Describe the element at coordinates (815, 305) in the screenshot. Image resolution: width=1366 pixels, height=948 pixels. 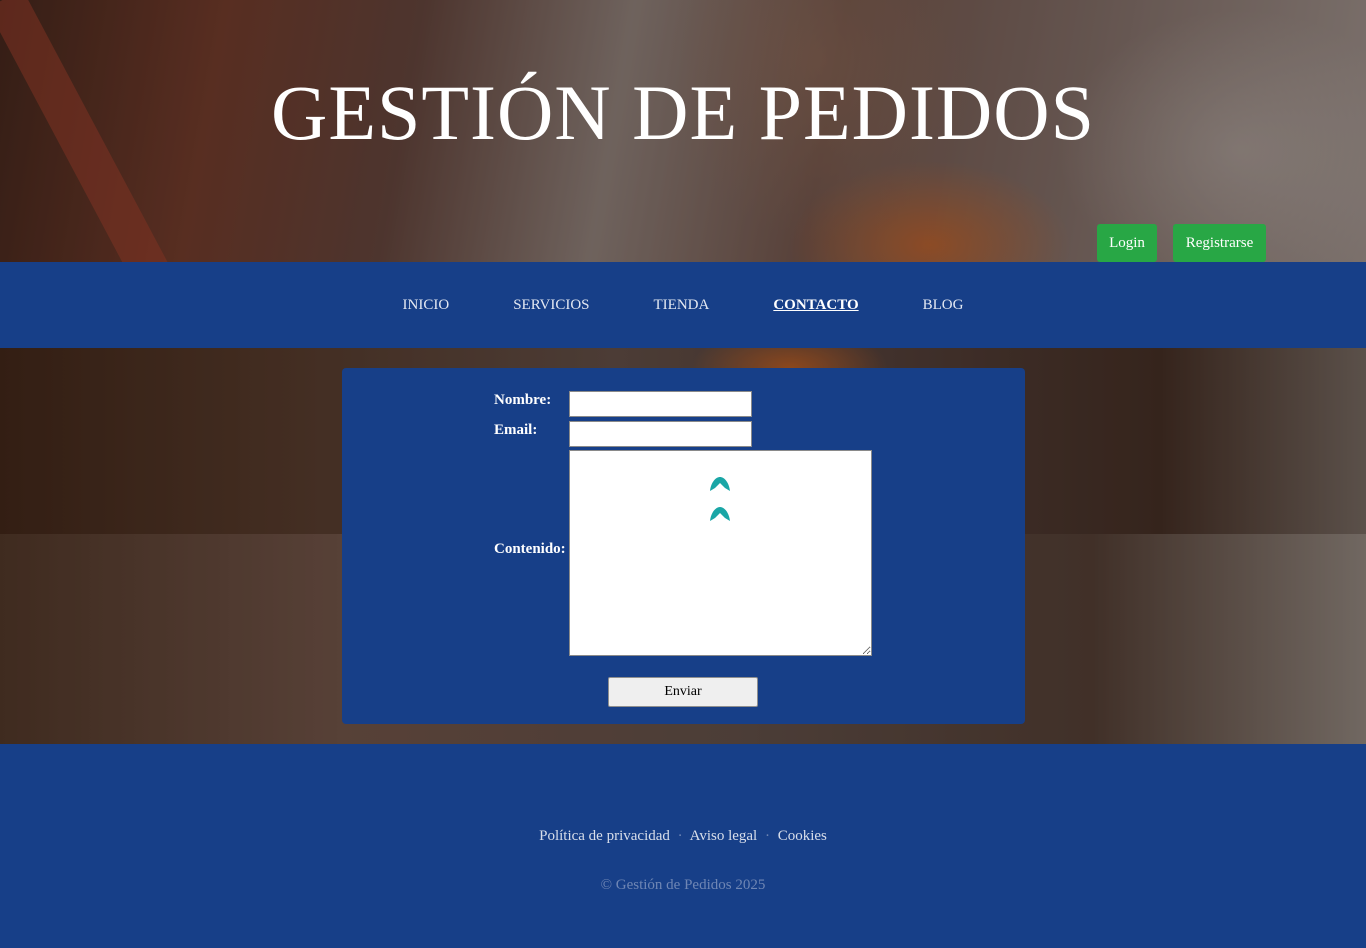
I see `nav-item-contacto: CONTACTO` at that location.